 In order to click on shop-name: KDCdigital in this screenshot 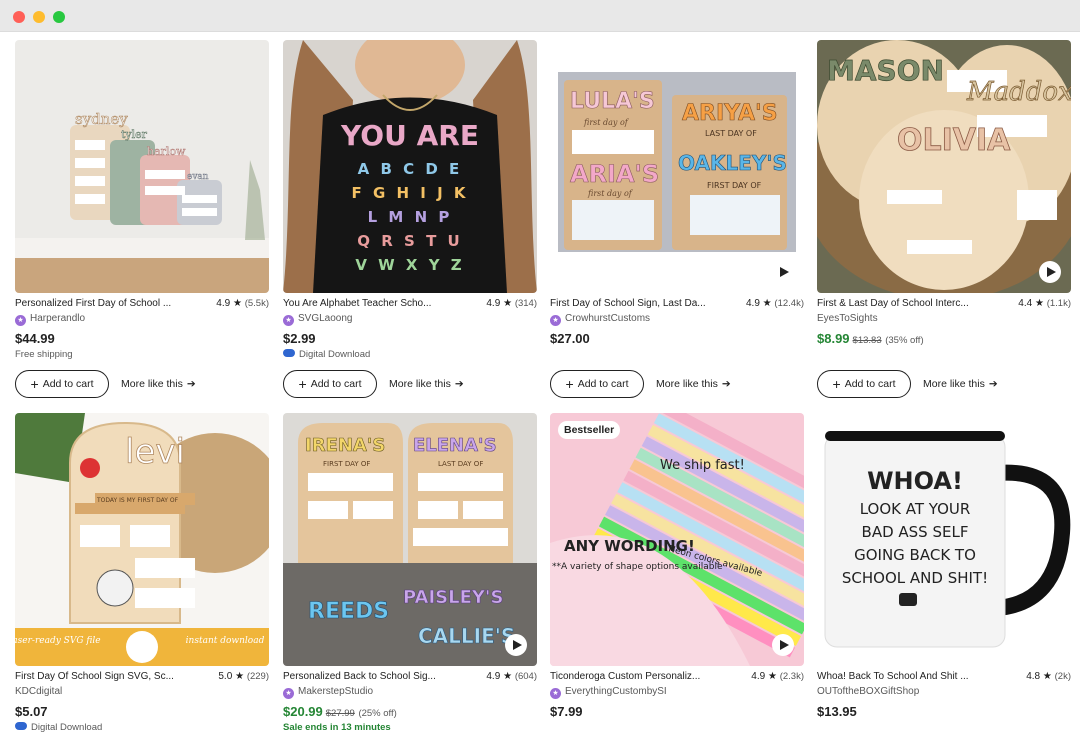, I will do `click(38, 691)`.